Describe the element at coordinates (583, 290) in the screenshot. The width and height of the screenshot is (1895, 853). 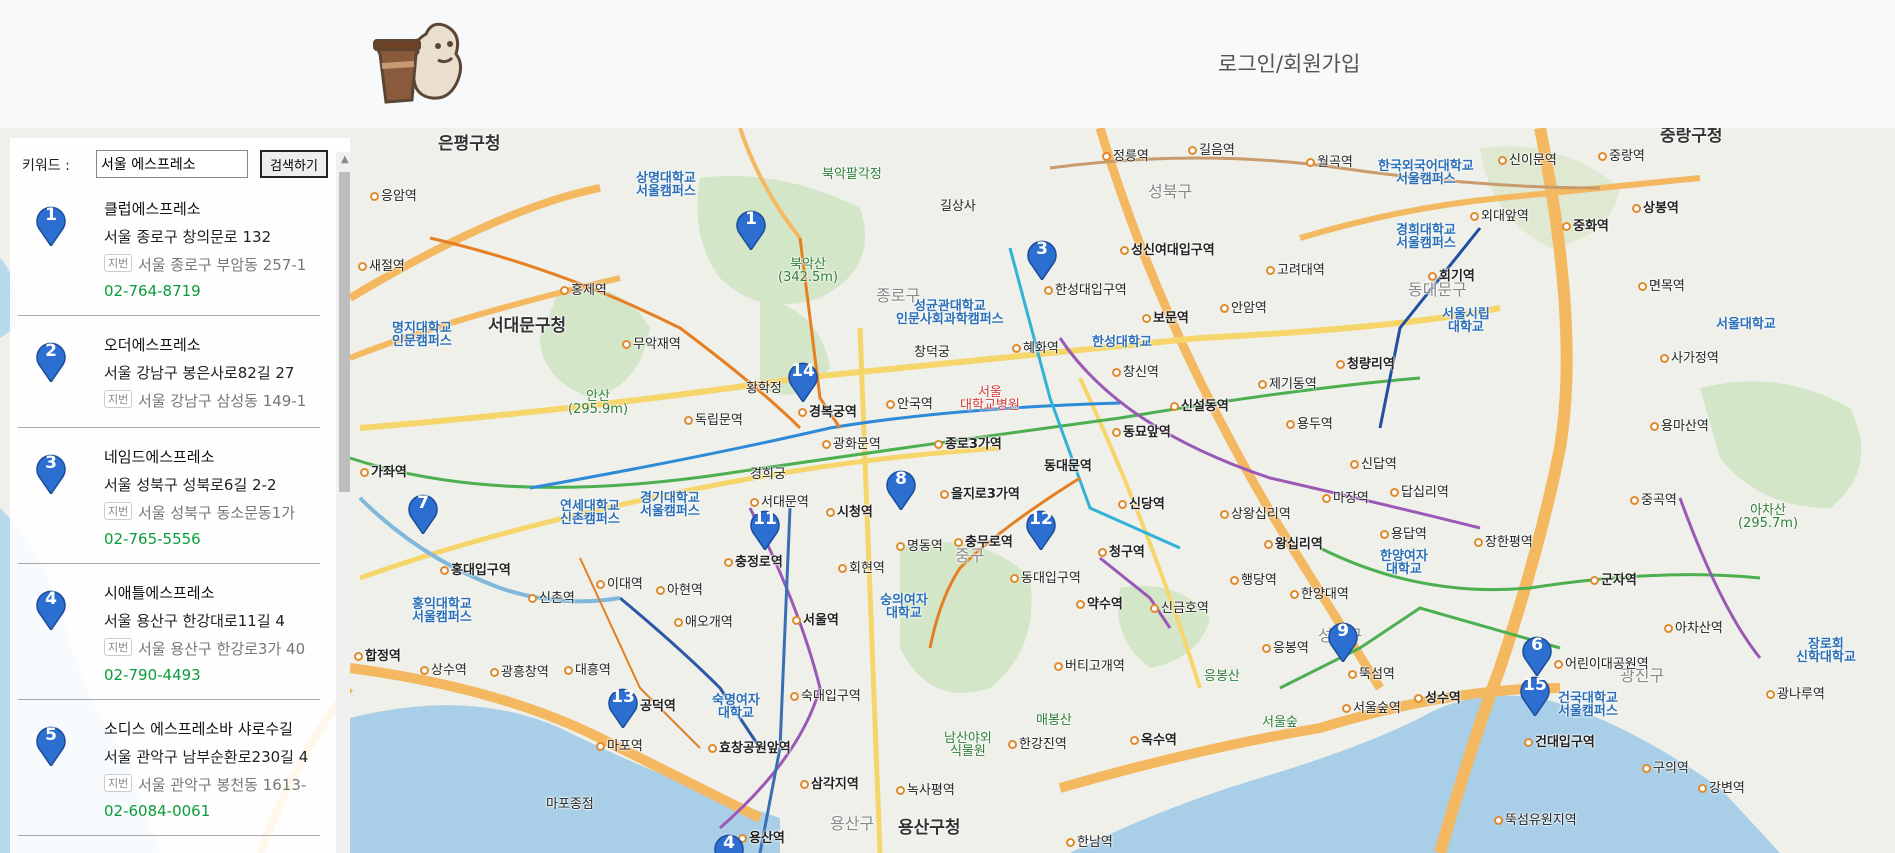
I see `station-hongje: 홍제역` at that location.